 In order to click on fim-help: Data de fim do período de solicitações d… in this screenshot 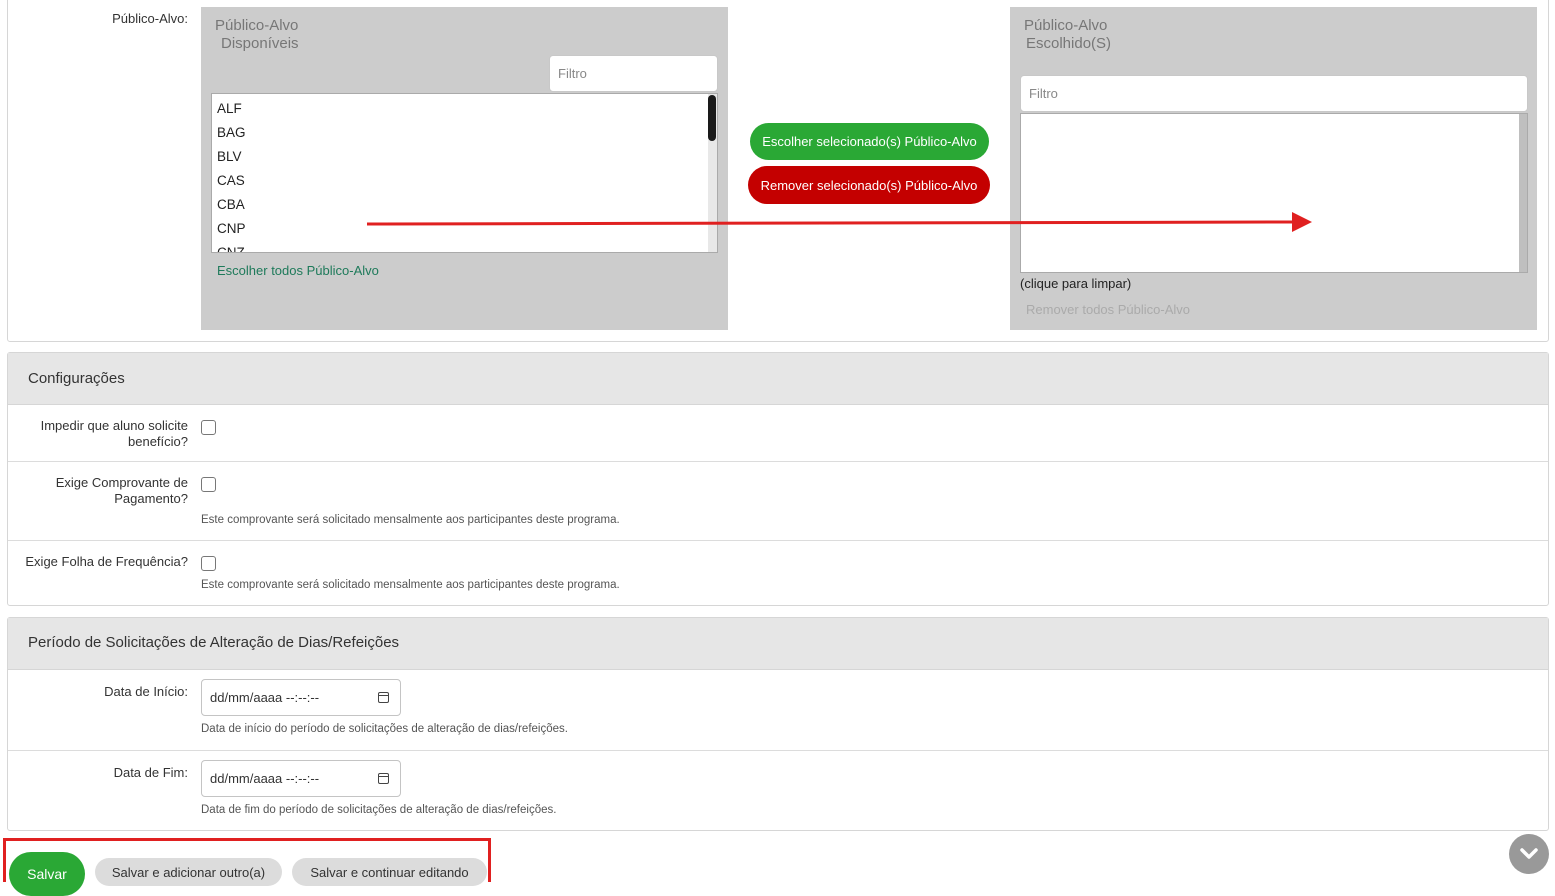, I will do `click(379, 810)`.